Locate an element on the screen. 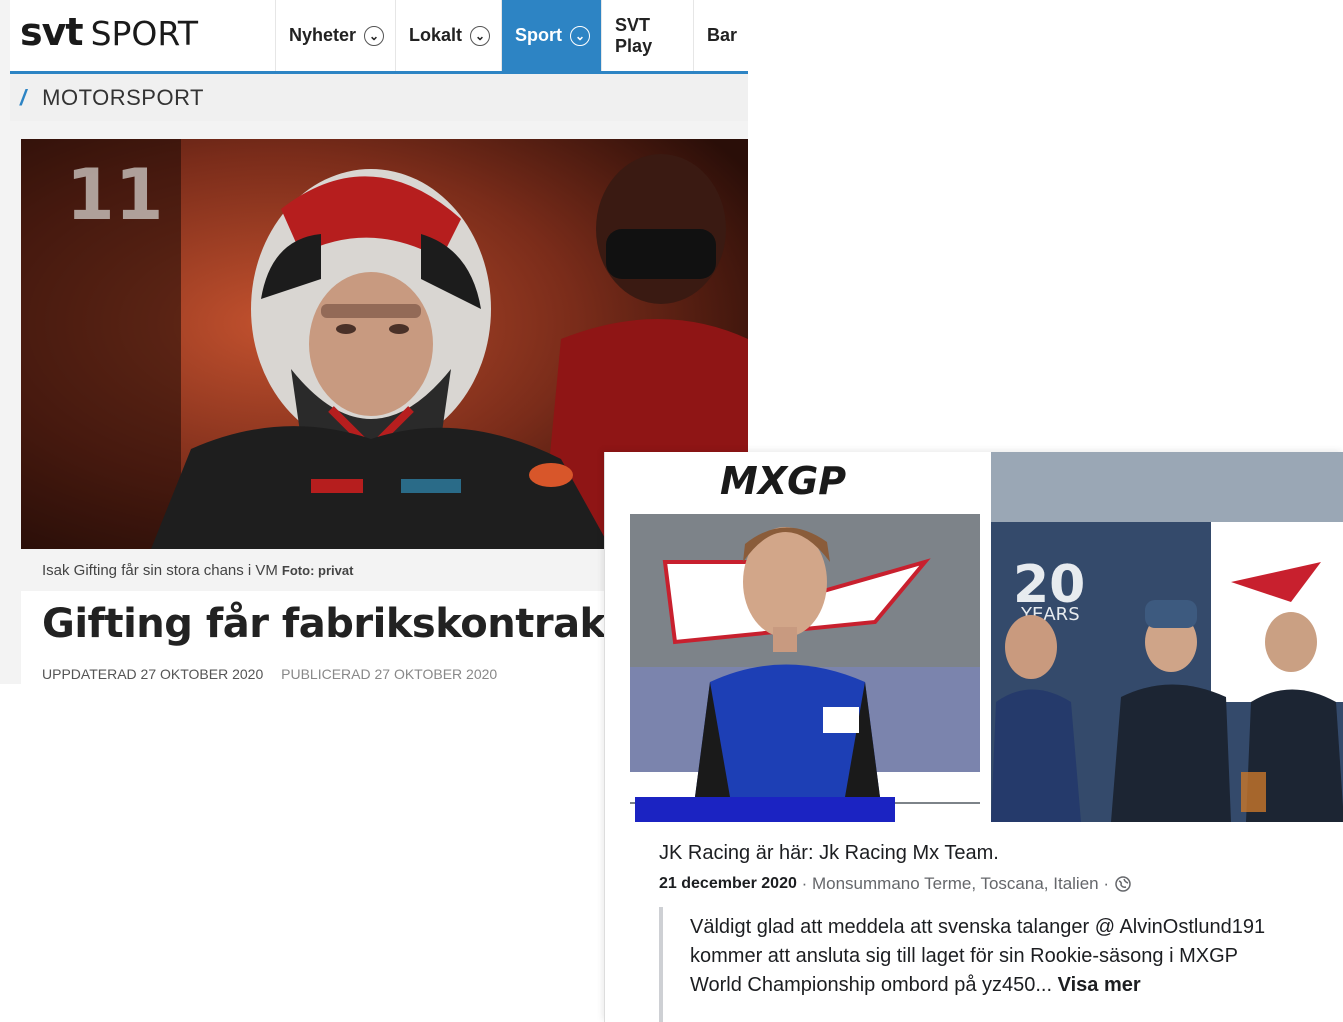  nav-label: Sport is located at coordinates (539, 35).